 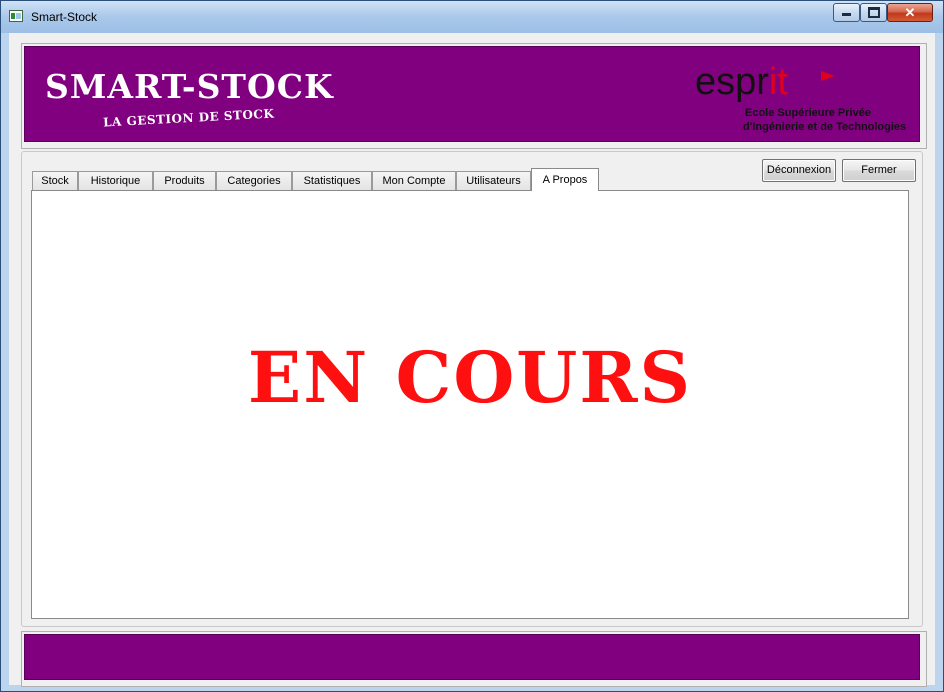 What do you see at coordinates (55, 181) in the screenshot?
I see `tab-stock: Stock` at bounding box center [55, 181].